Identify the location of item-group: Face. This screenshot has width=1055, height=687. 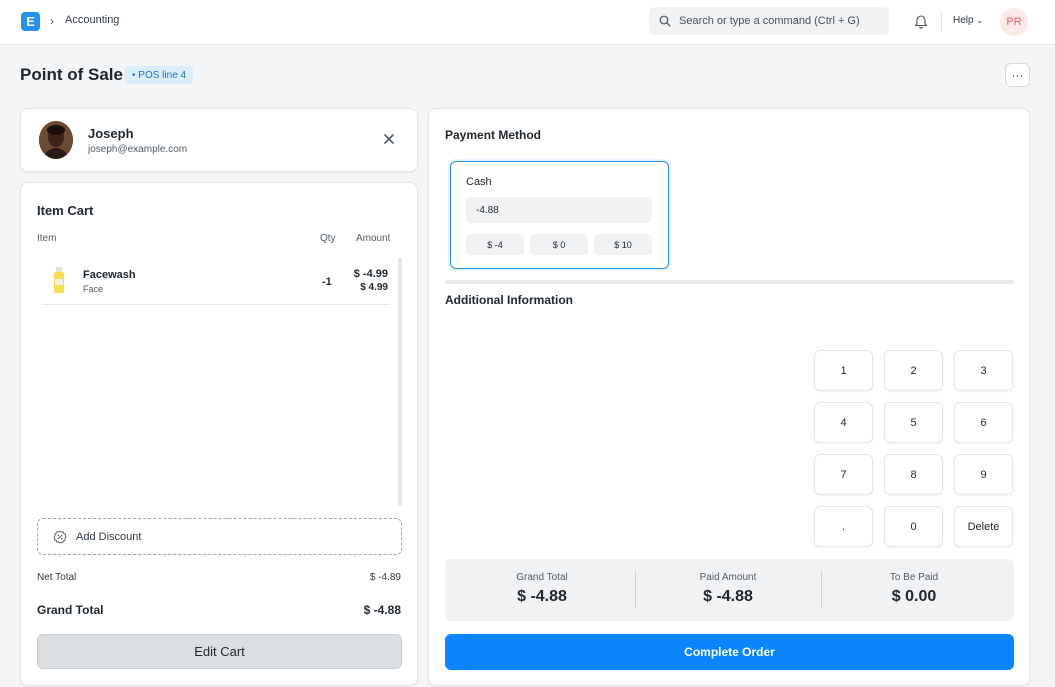
(93, 289).